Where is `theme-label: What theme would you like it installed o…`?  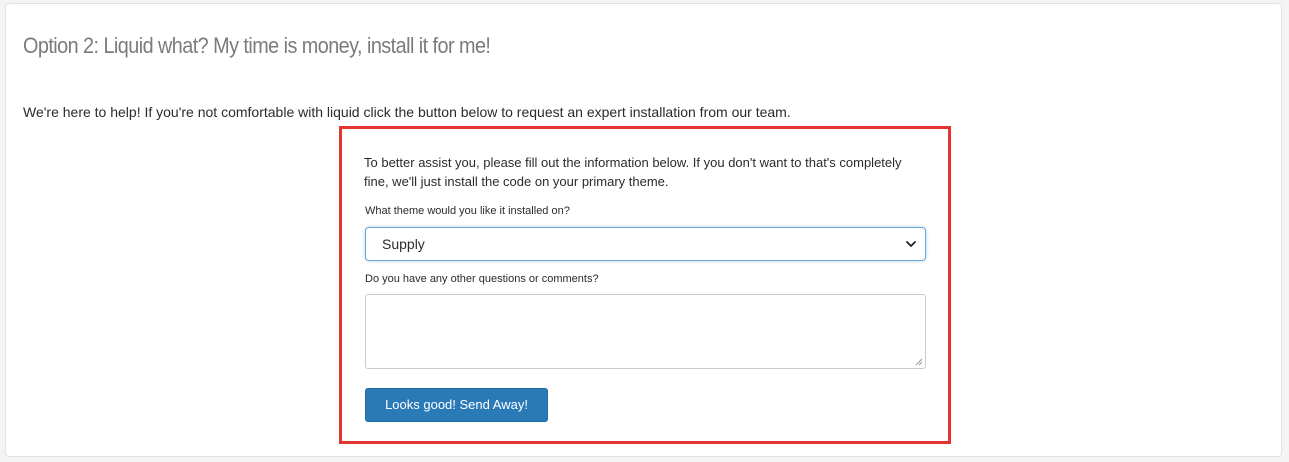
theme-label: What theme would you like it installed o… is located at coordinates (467, 211).